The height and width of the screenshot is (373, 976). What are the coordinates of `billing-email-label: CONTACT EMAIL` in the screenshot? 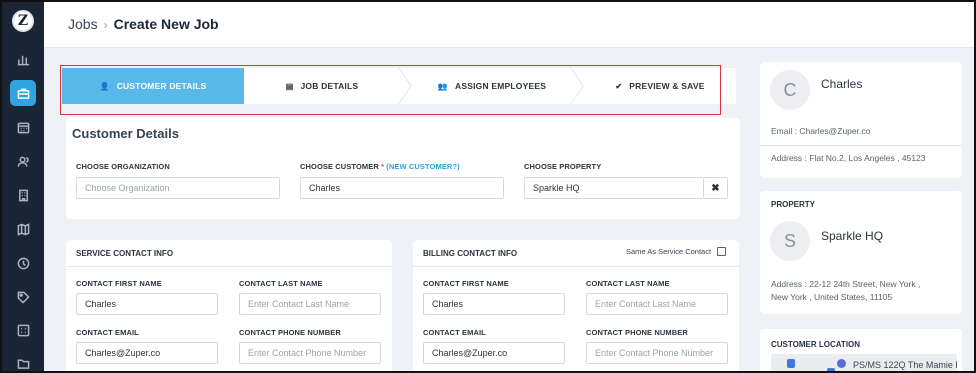 It's located at (454, 332).